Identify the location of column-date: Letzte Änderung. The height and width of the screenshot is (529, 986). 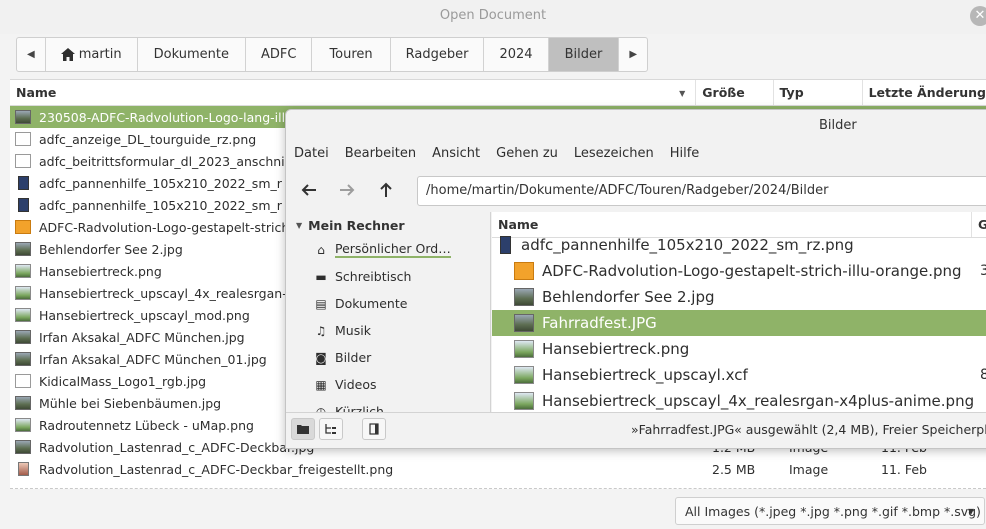
(924, 92).